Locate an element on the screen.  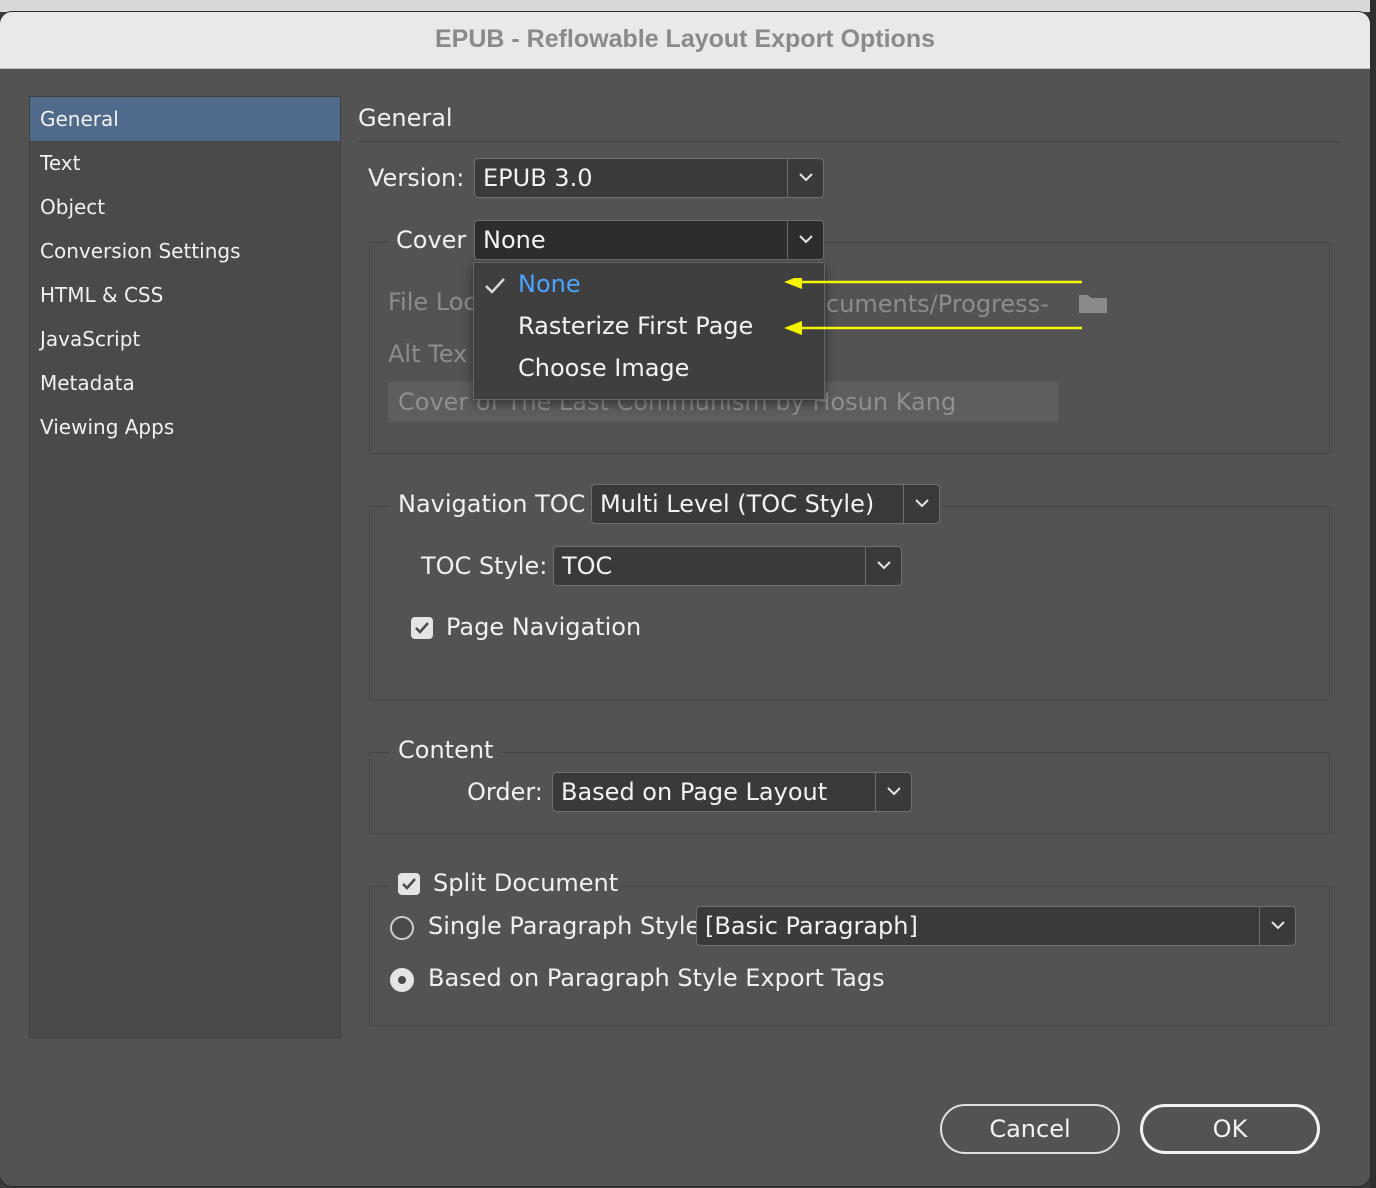
background-window-edge-right is located at coordinates (1373, 594).